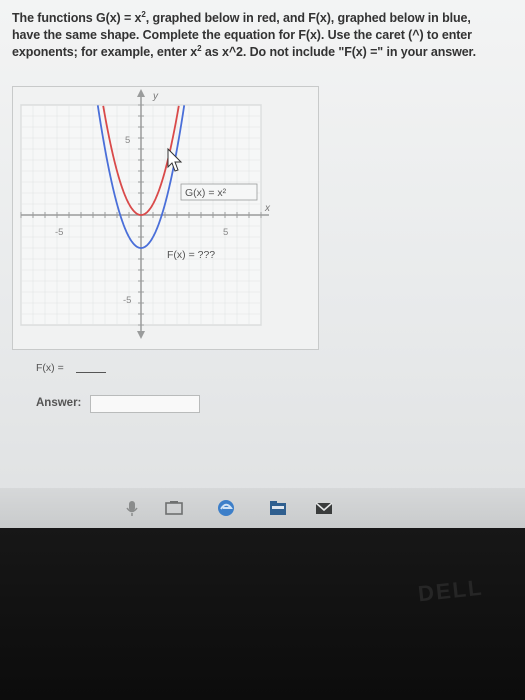 This screenshot has width=525, height=700. I want to click on fx-label: F(x) =, so click(50, 368).